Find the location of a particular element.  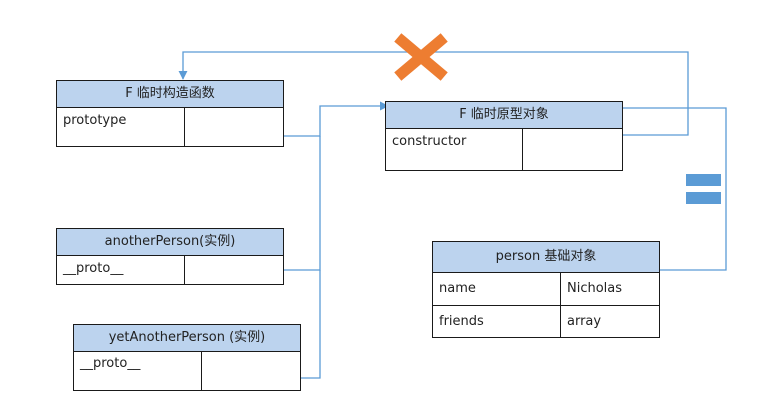

table-row: friends array is located at coordinates (546, 321).